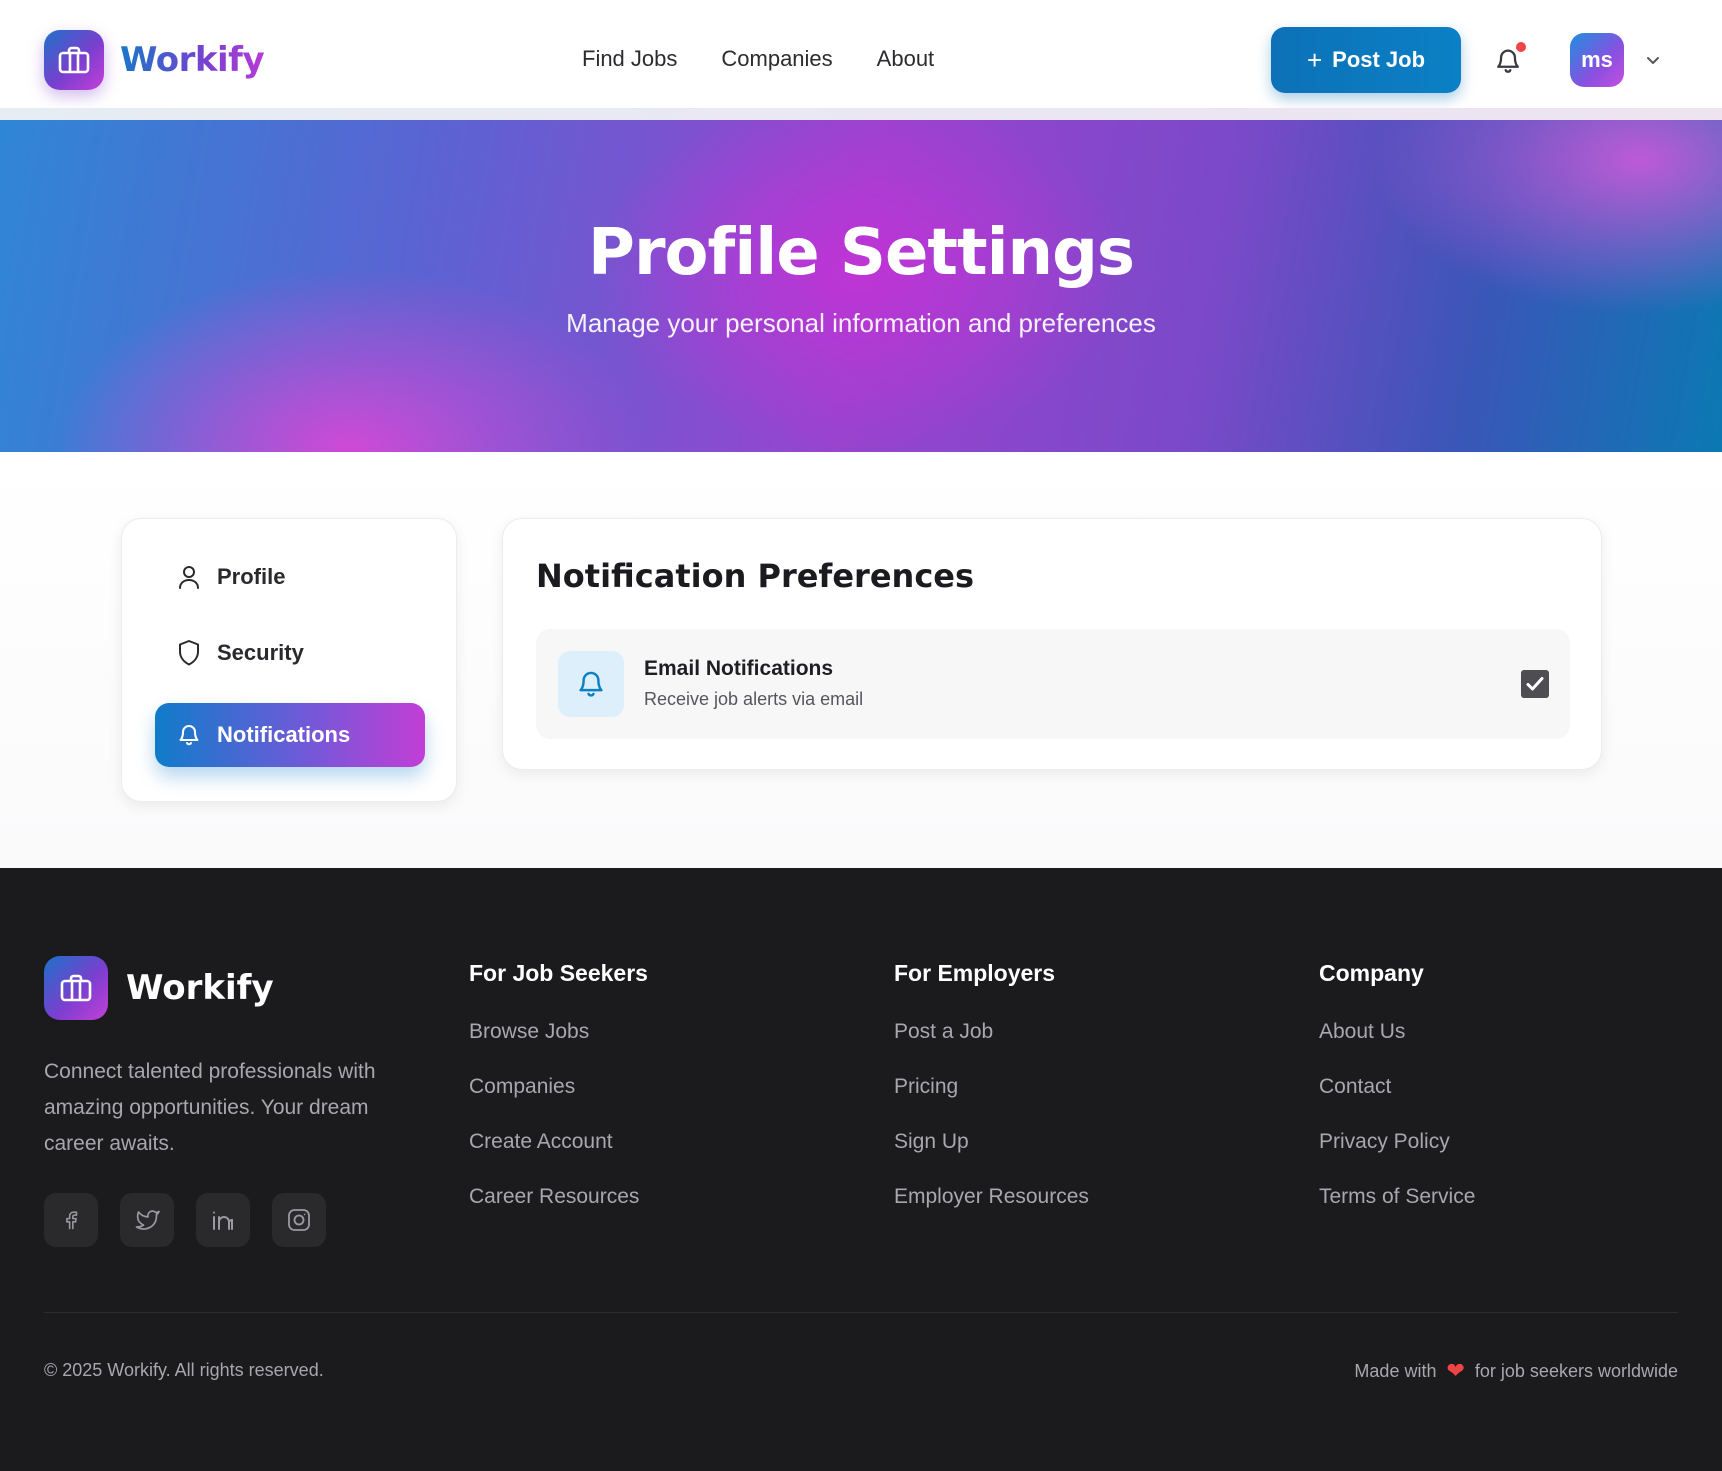 The image size is (1722, 1471). I want to click on footer-column-title: For Job Seekers, so click(558, 973).